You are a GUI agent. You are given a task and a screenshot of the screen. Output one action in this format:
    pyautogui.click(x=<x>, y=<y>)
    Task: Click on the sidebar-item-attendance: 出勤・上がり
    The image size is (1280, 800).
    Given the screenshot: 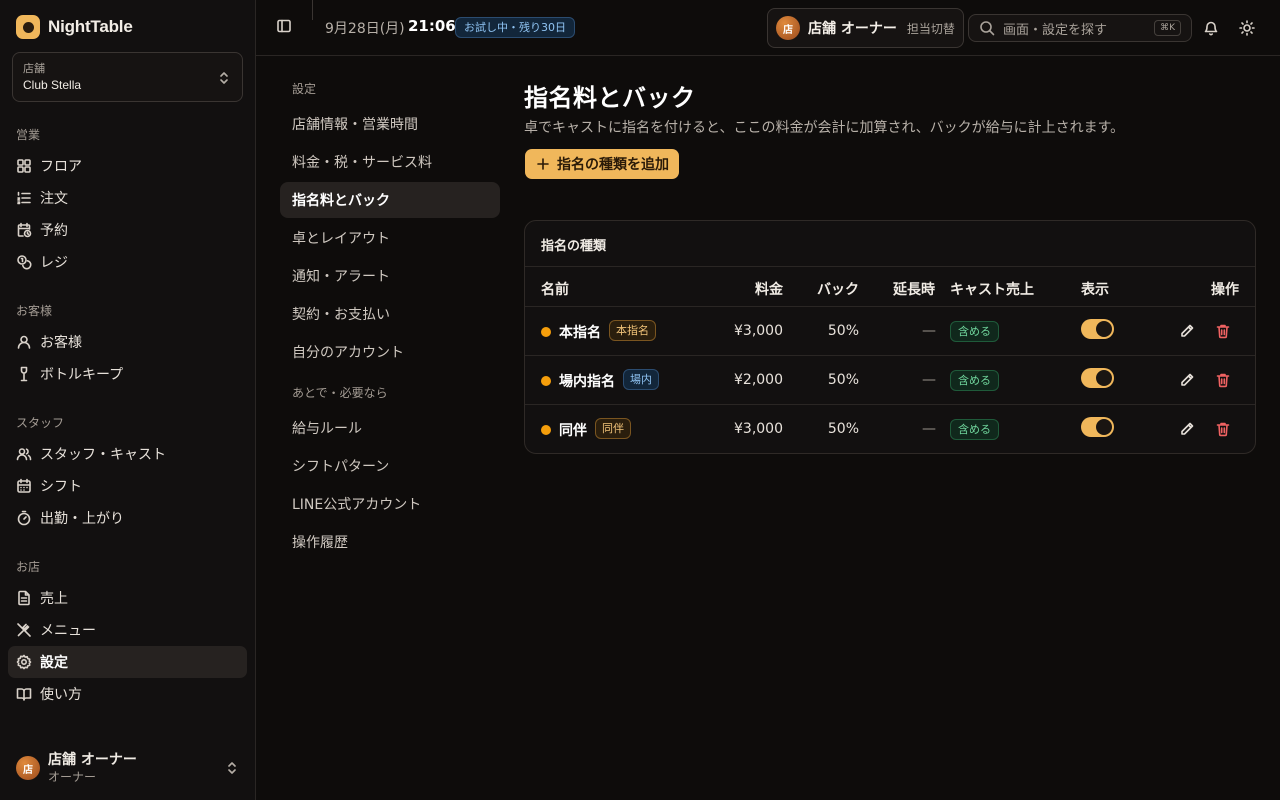 What is the action you would take?
    pyautogui.click(x=127, y=518)
    